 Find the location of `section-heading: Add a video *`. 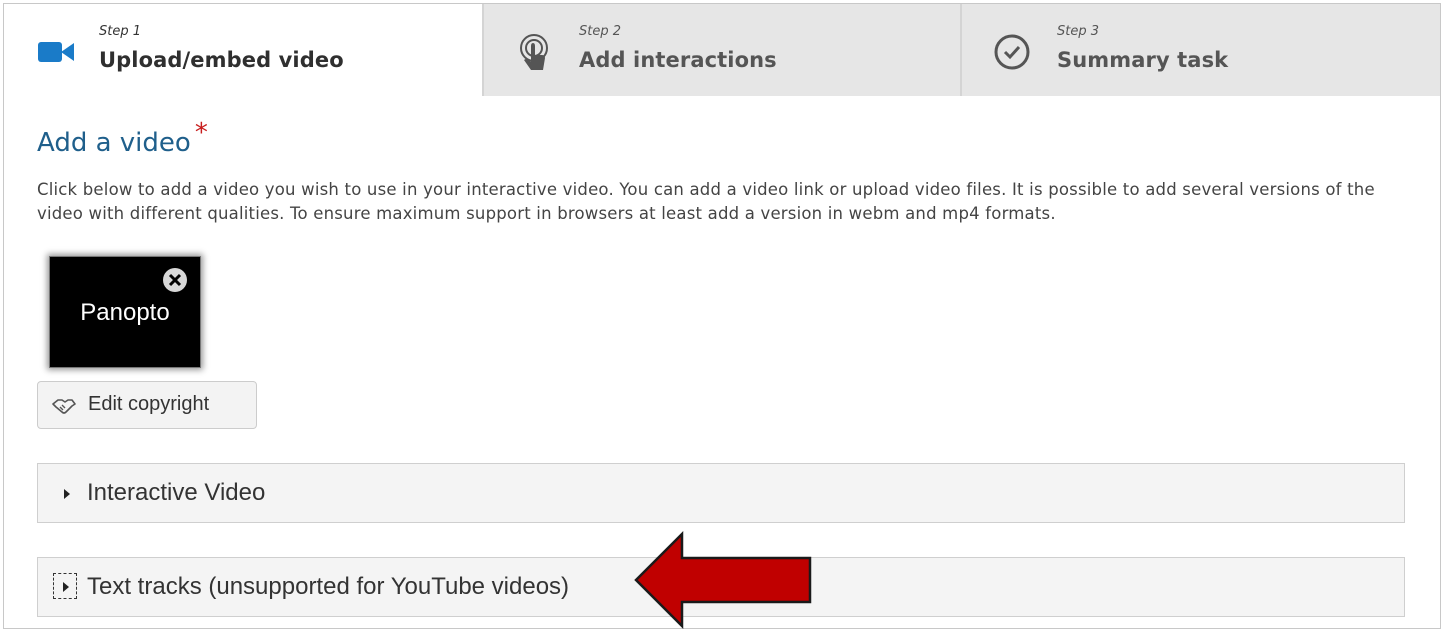

section-heading: Add a video * is located at coordinates (122, 138).